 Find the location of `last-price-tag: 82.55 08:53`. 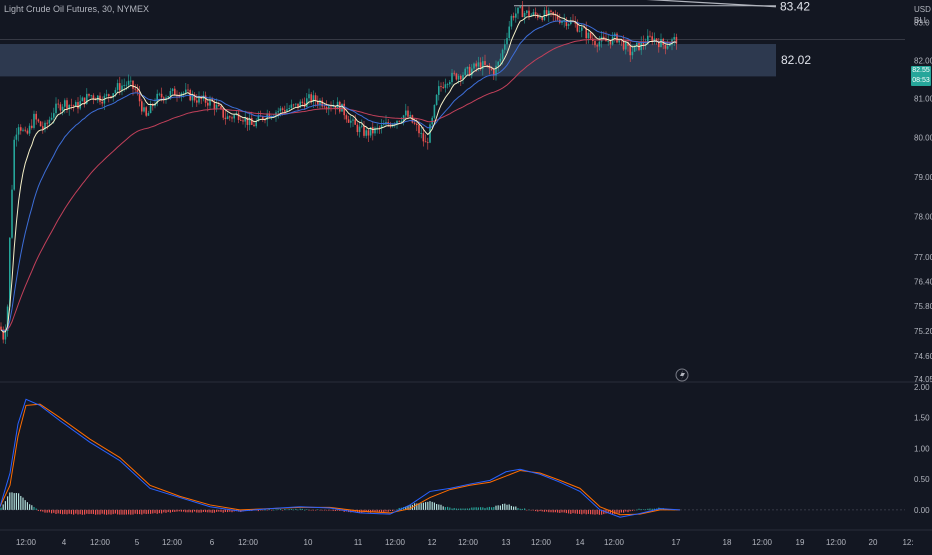

last-price-tag: 82.55 08:53 is located at coordinates (921, 76).